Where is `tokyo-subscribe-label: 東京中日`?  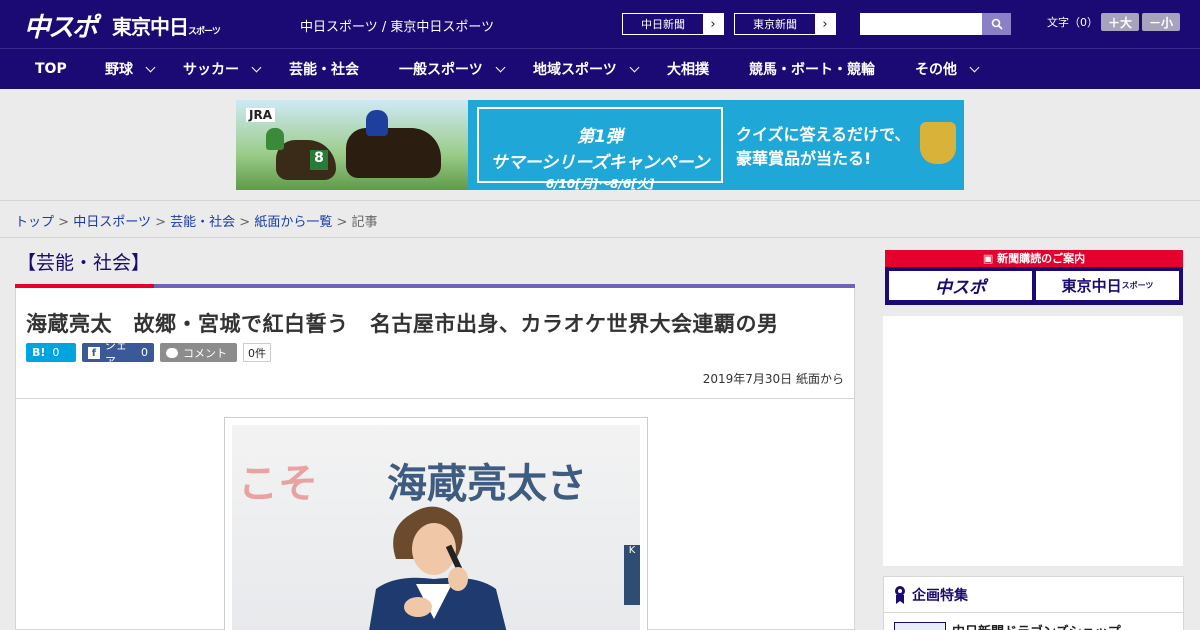
tokyo-subscribe-label: 東京中日 is located at coordinates (1091, 286).